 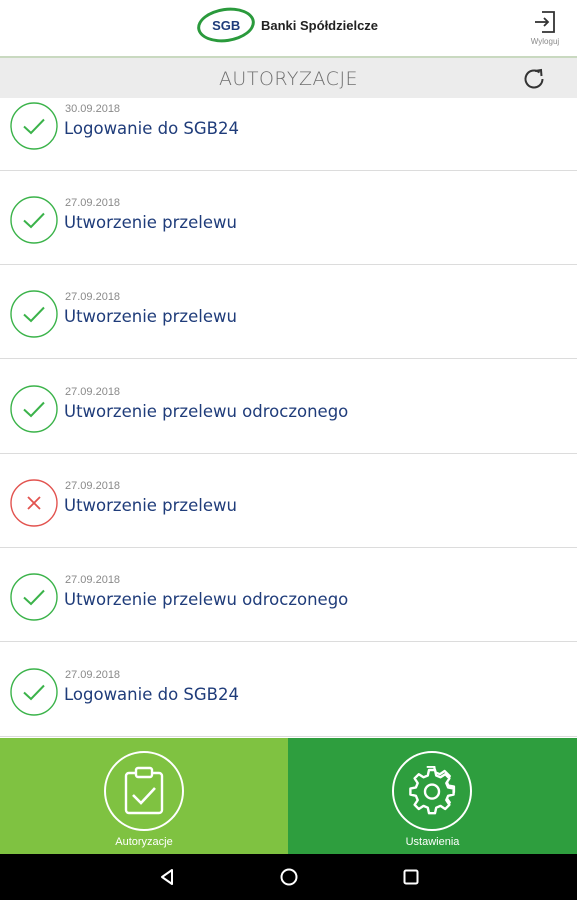 I want to click on clipboard-check-icon, so click(x=144, y=790).